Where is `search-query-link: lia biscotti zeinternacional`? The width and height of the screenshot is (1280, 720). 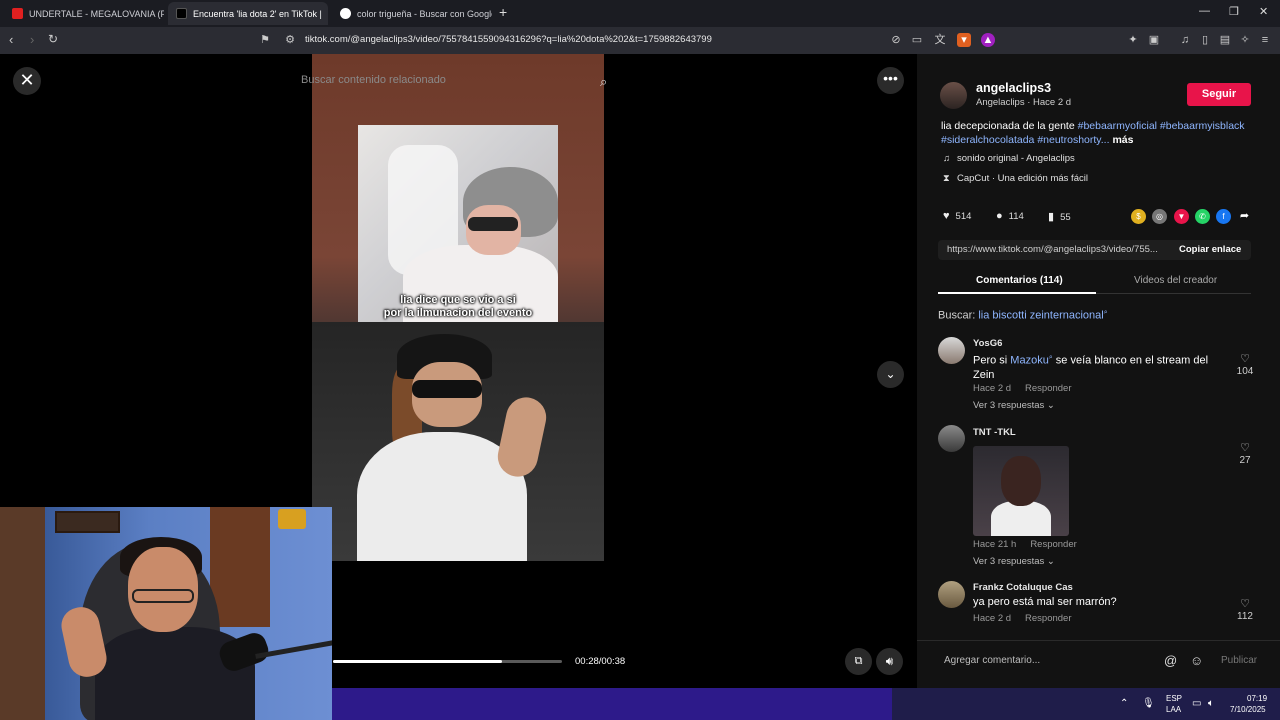 search-query-link: lia biscotti zeinternacional is located at coordinates (1040, 316).